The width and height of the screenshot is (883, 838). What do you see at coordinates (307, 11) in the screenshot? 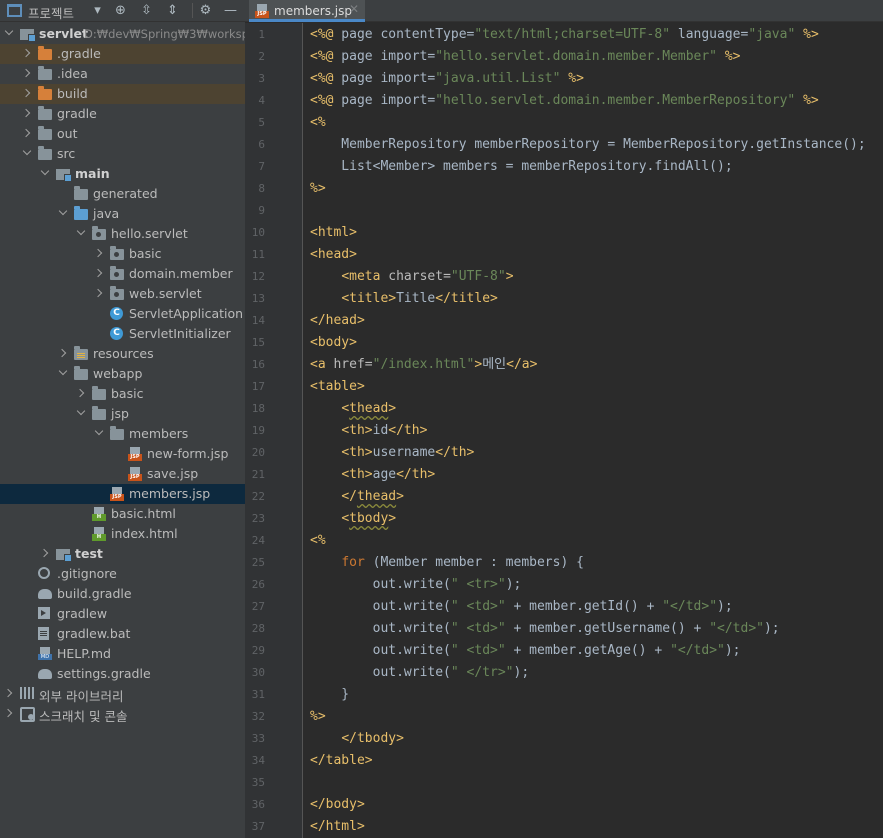
I see `tab-members-jsp: JSP members.jsp ✕` at bounding box center [307, 11].